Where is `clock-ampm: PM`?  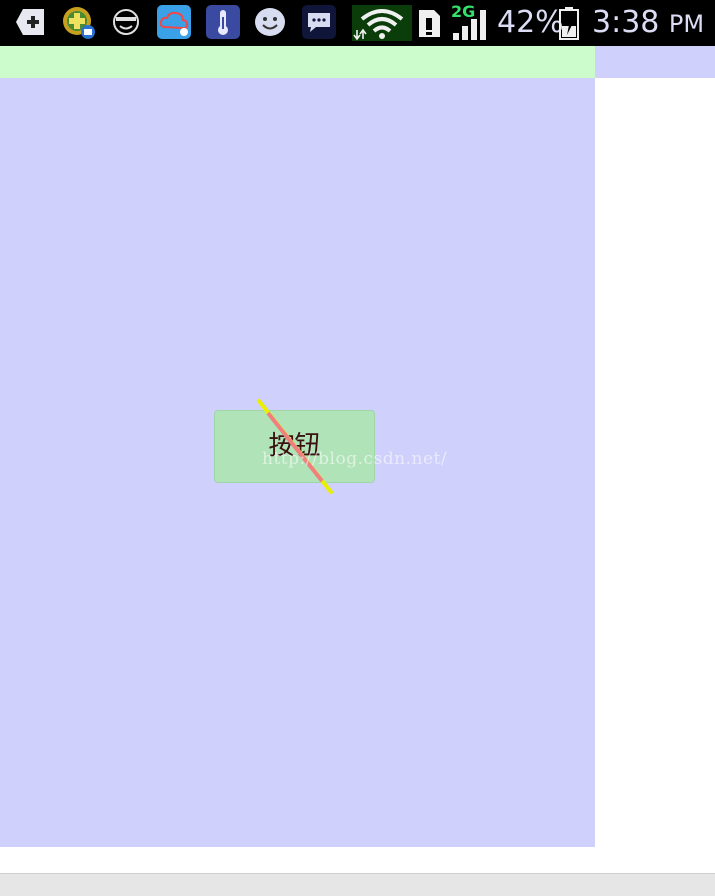
clock-ampm: PM is located at coordinates (686, 24).